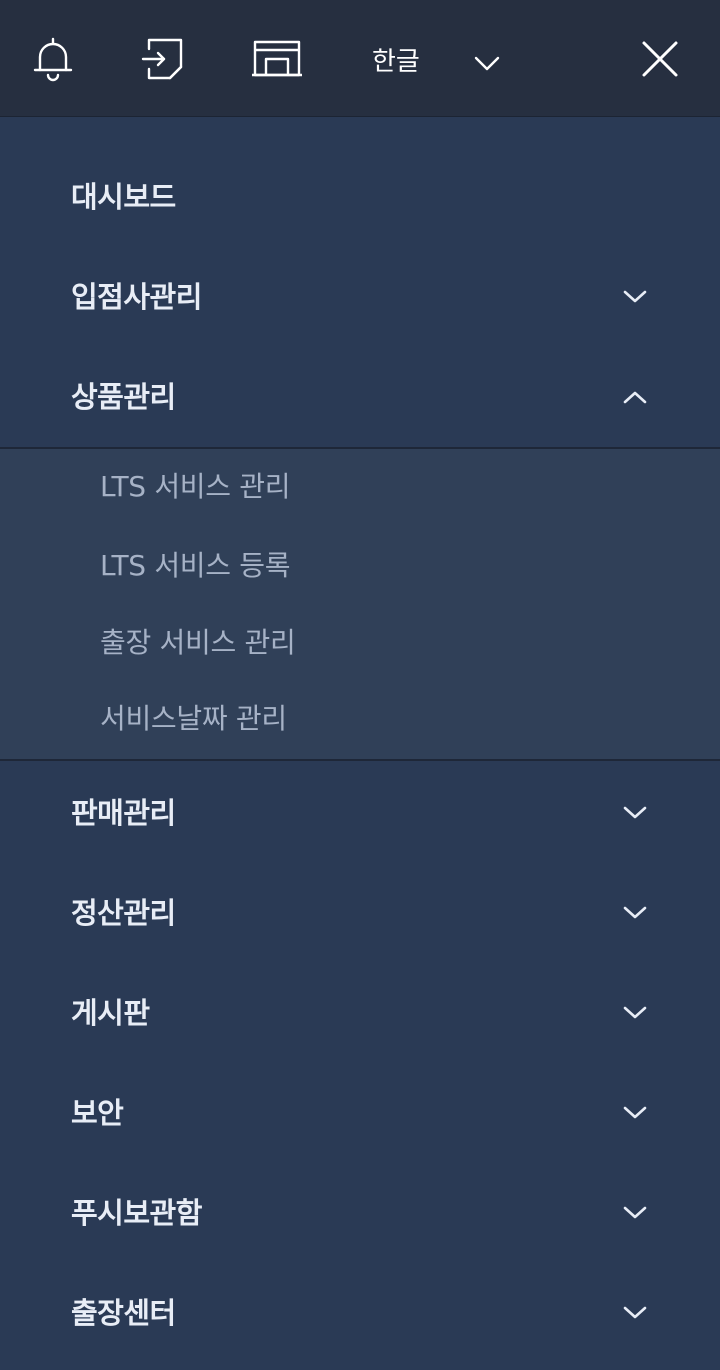 The width and height of the screenshot is (720, 1370). Describe the element at coordinates (277, 59) in the screenshot. I see `store-icon` at that location.